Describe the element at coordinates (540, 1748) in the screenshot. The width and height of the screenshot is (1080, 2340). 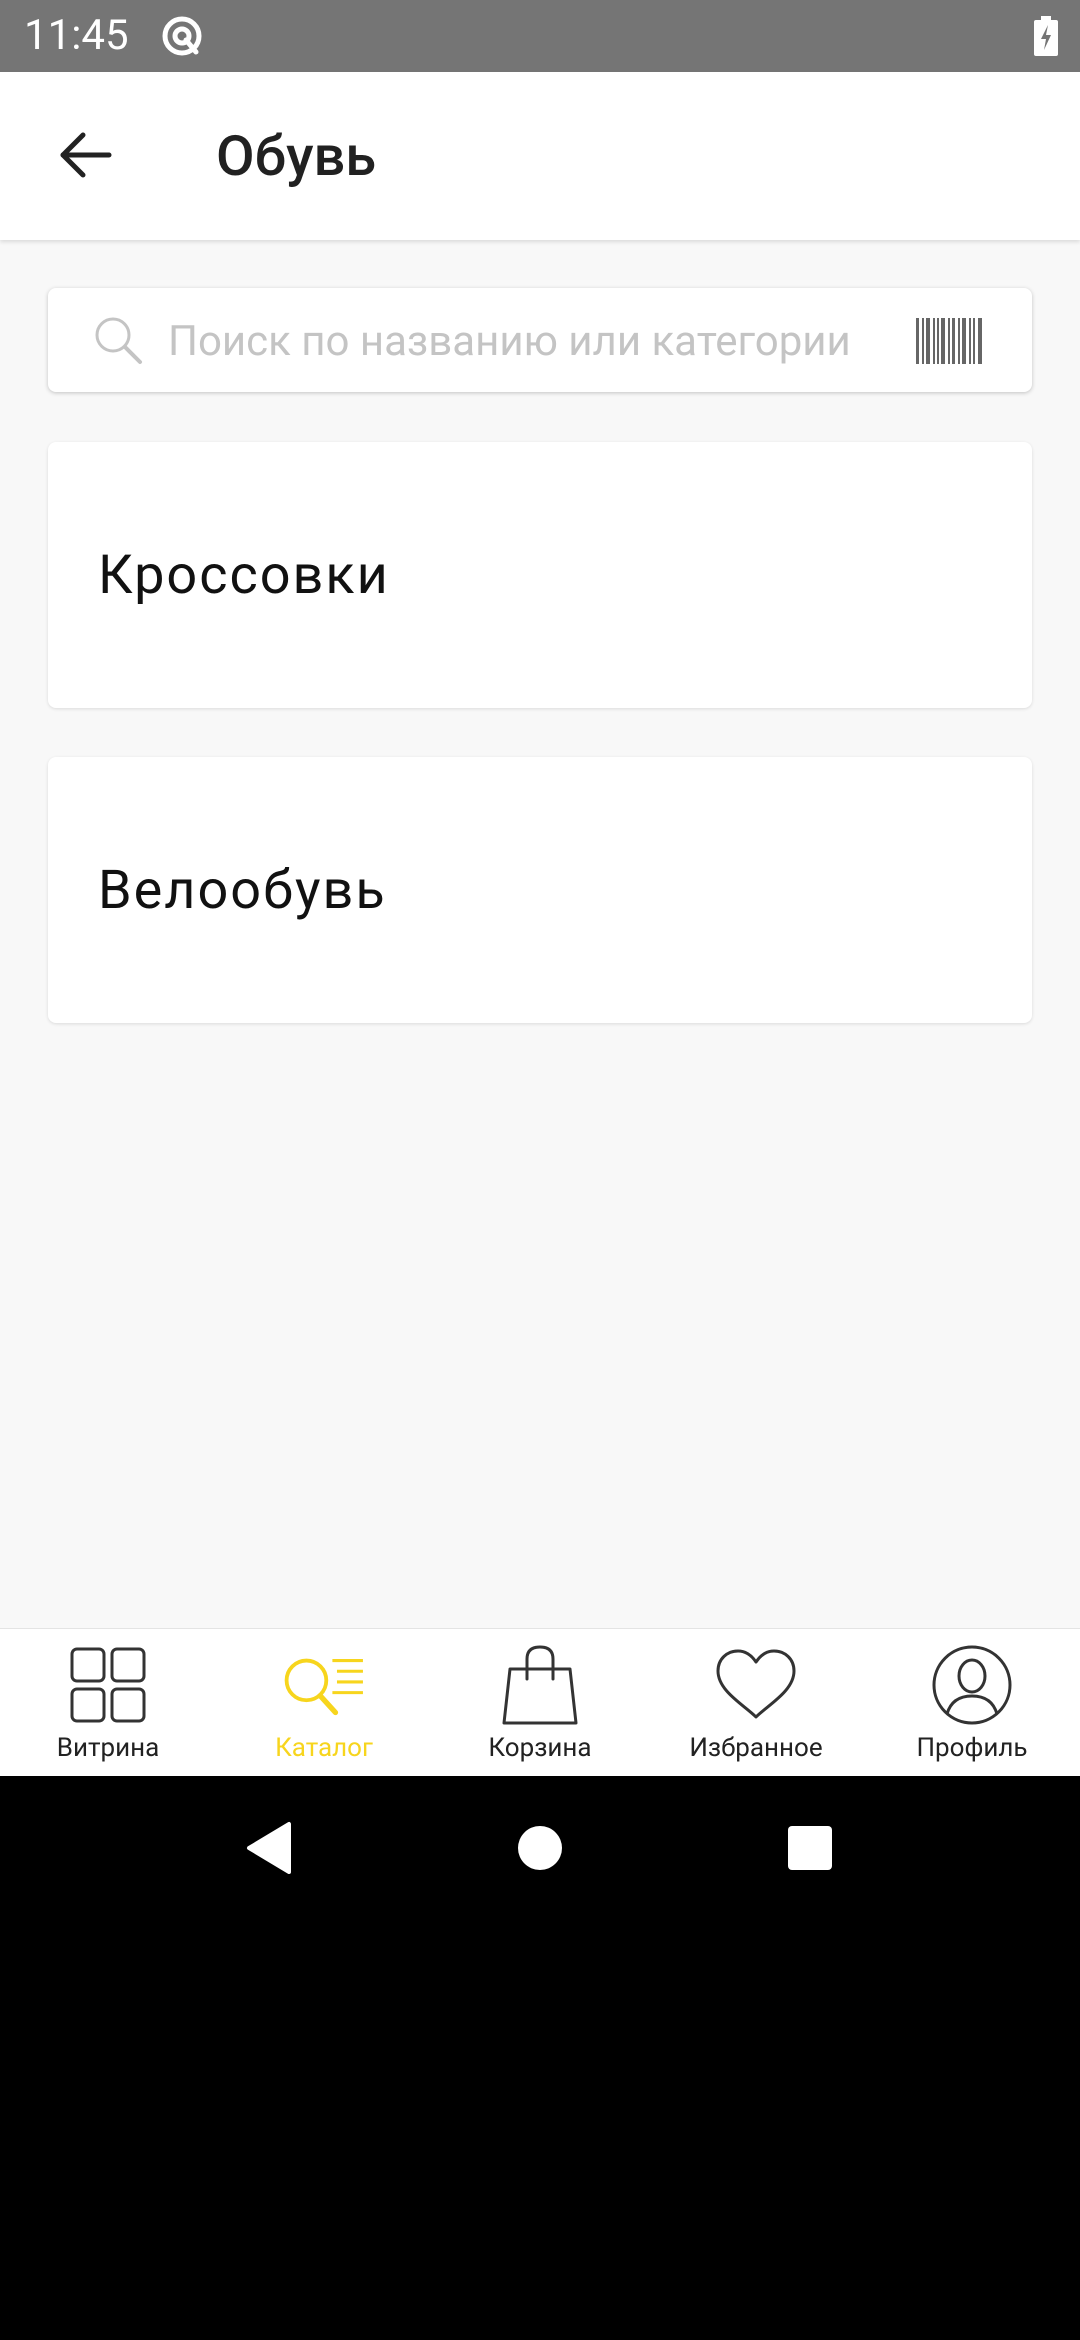
I see `nav-label: Корзина` at that location.